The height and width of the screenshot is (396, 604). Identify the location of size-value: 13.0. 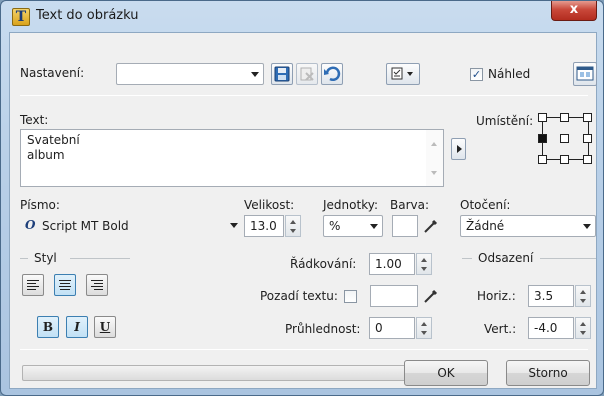
(263, 226).